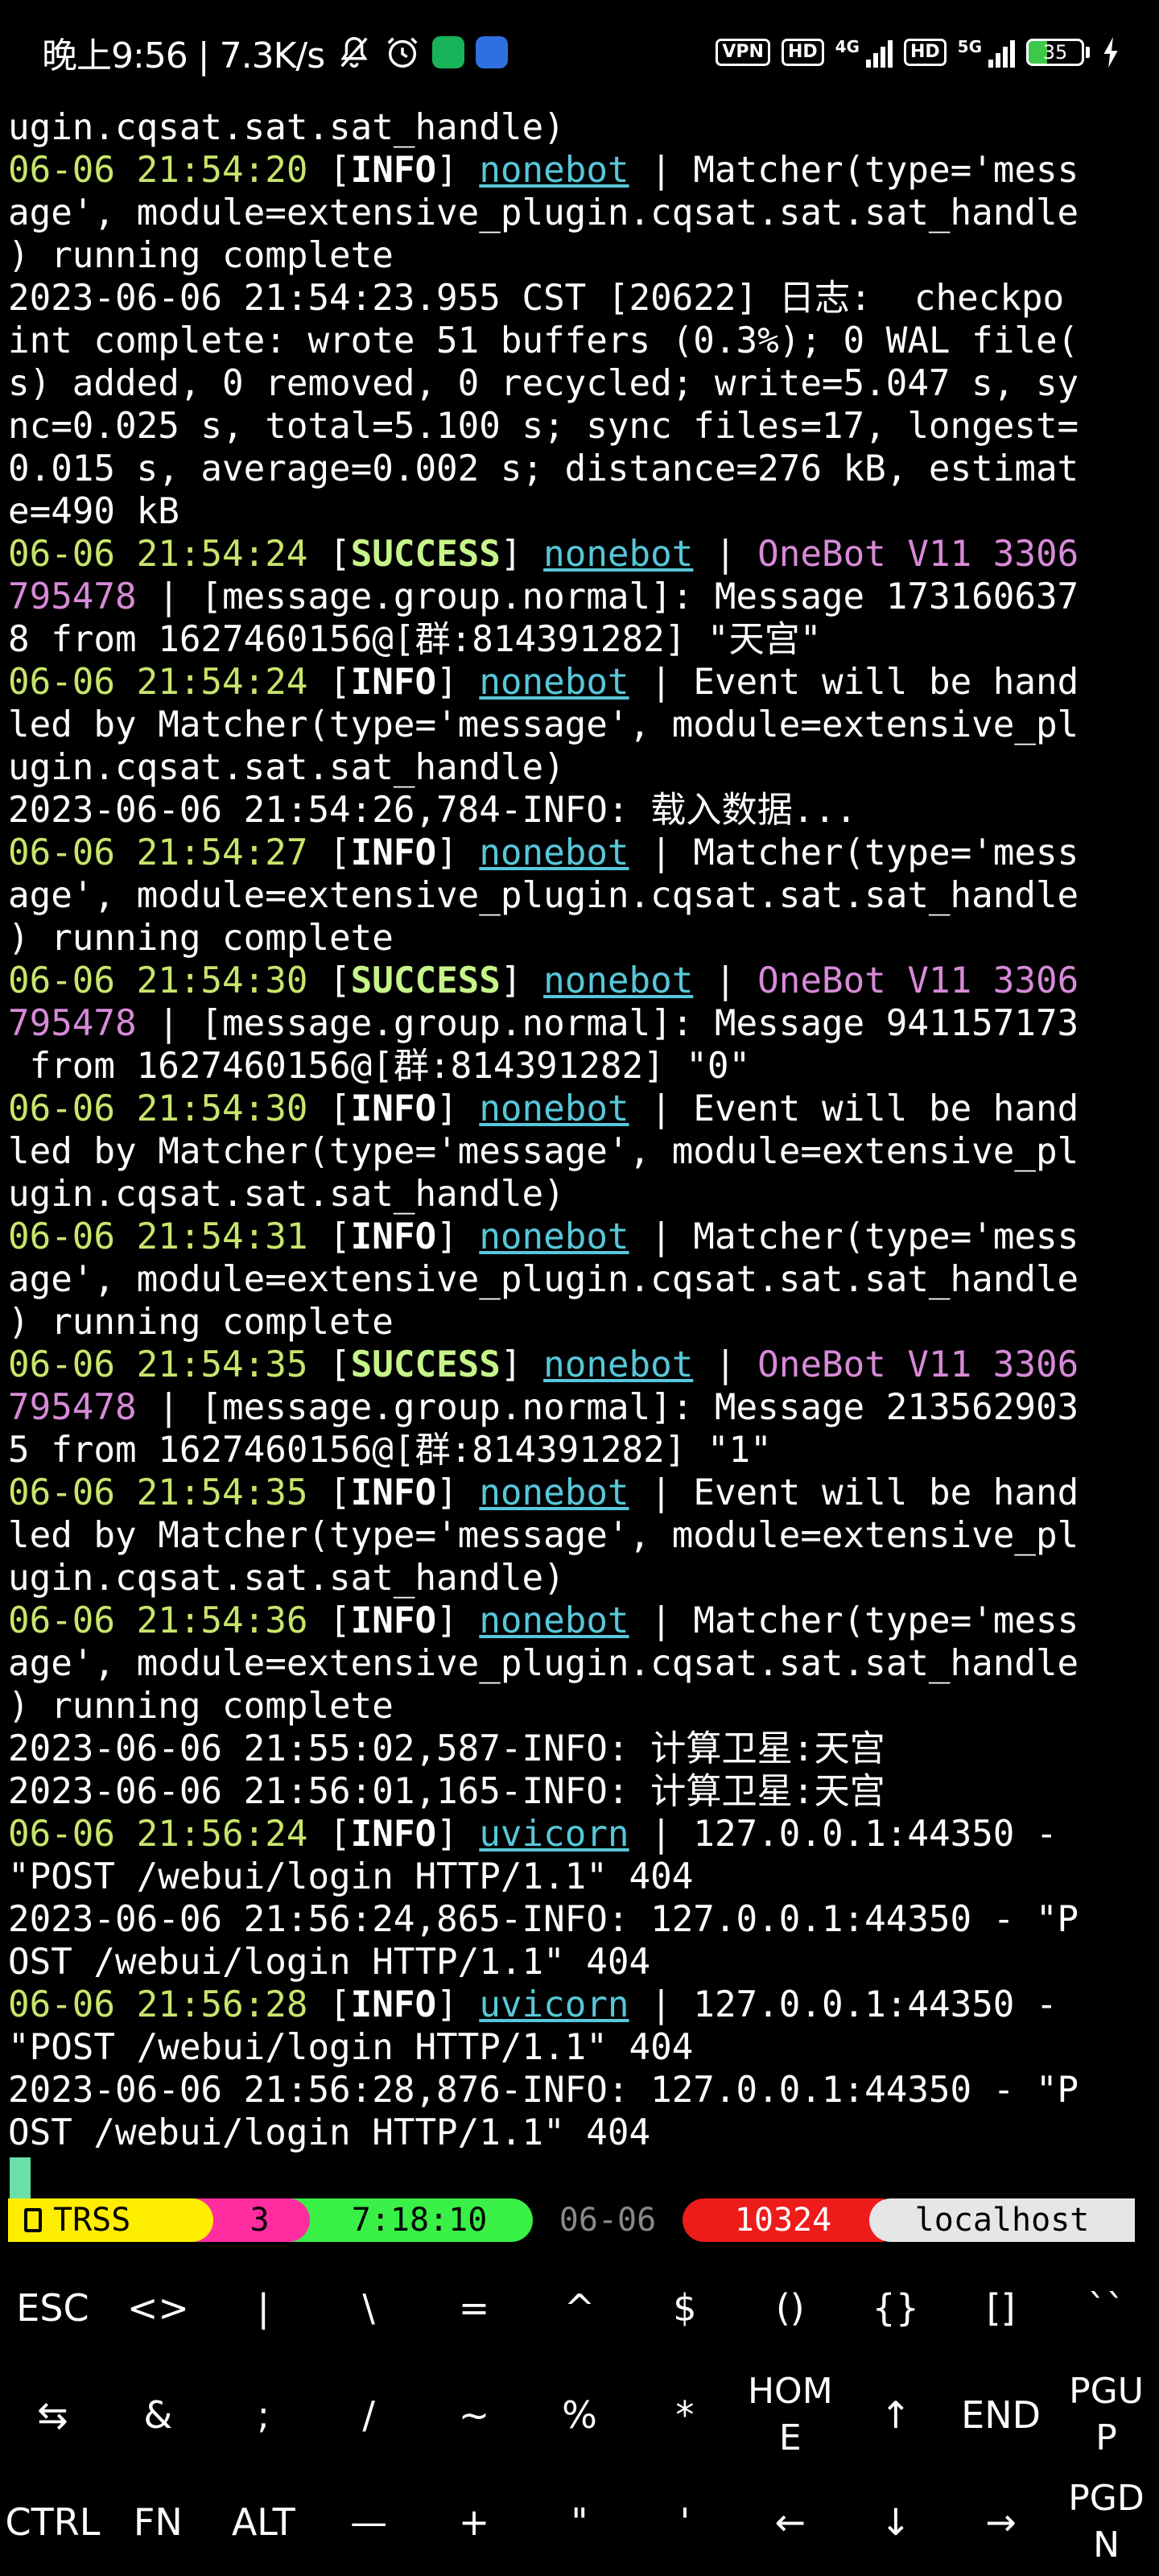 Image resolution: width=1159 pixels, height=2576 pixels. Describe the element at coordinates (369, 2307) in the screenshot. I see `extra-key: \` at that location.